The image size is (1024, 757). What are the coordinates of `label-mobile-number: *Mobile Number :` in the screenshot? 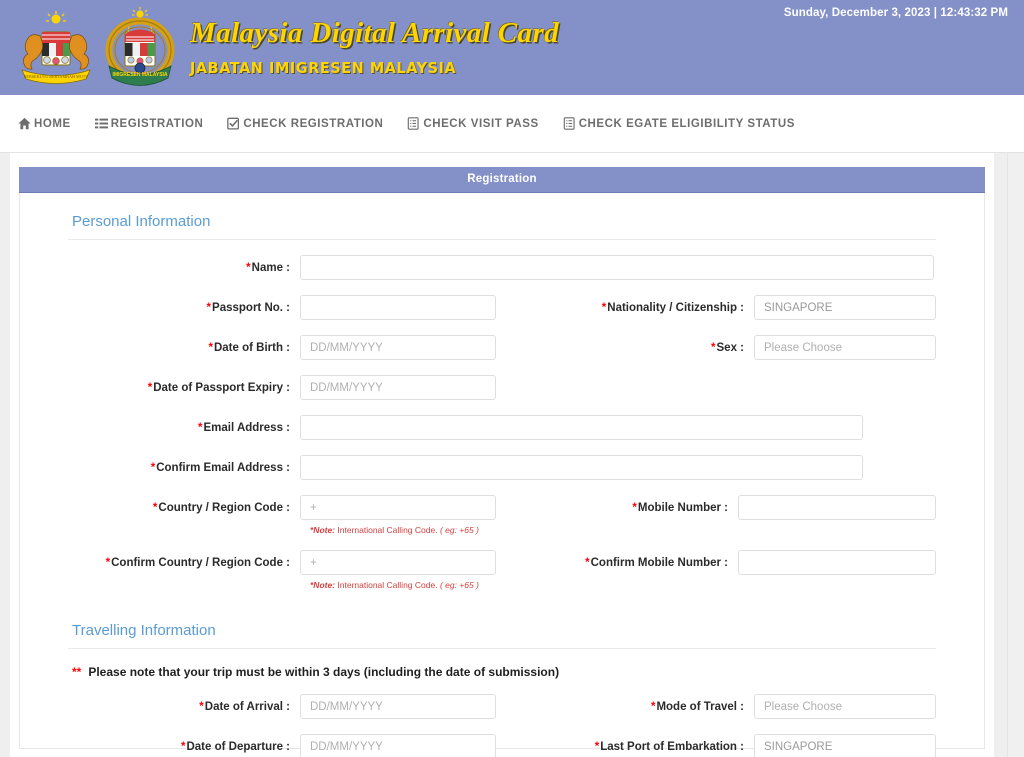 It's located at (680, 508).